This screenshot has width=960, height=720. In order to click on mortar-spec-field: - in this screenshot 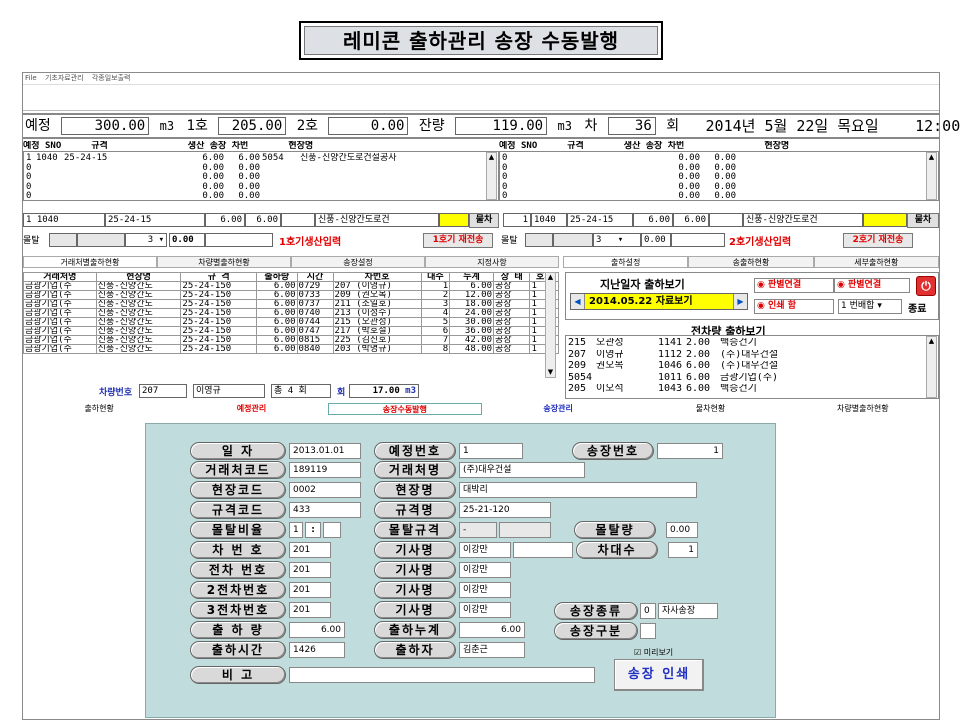, I will do `click(478, 530)`.